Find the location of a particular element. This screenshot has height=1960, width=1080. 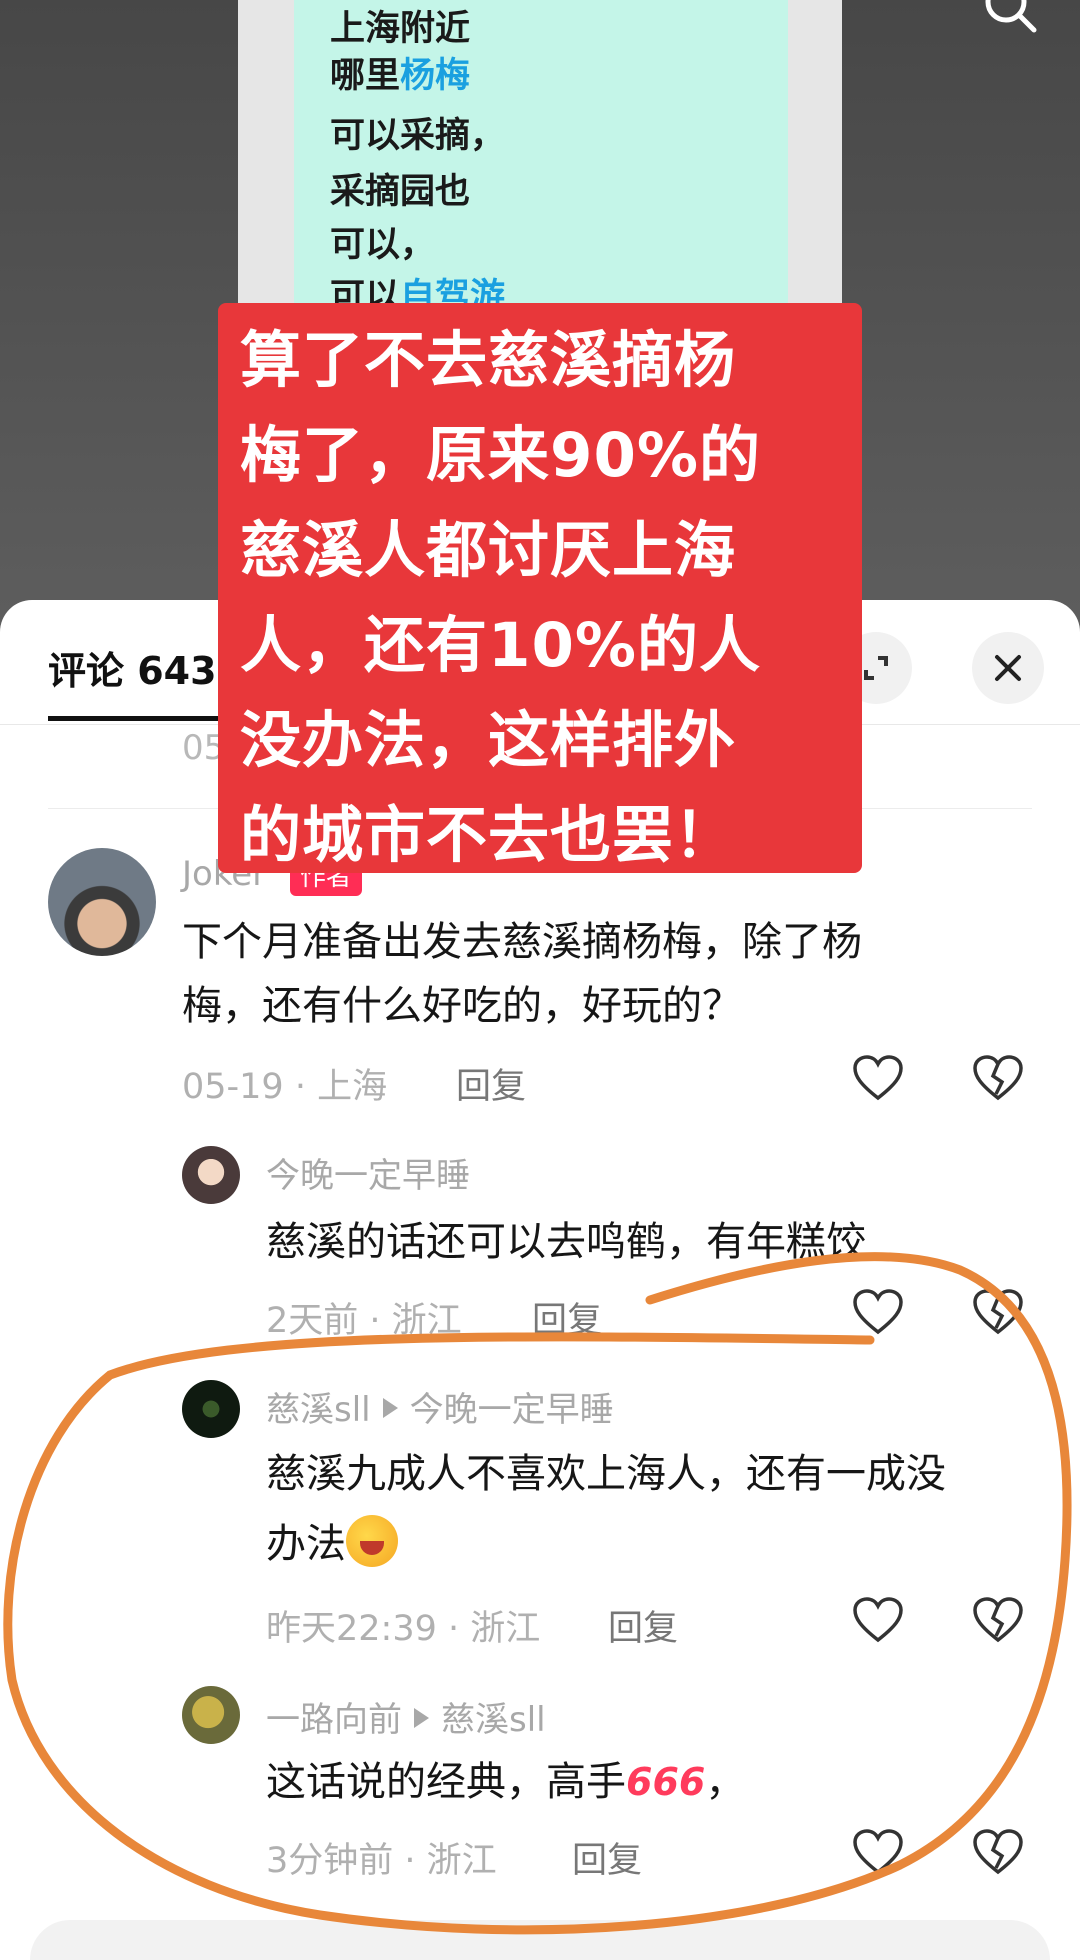

note-line: 哪里杨梅 is located at coordinates (400, 76).